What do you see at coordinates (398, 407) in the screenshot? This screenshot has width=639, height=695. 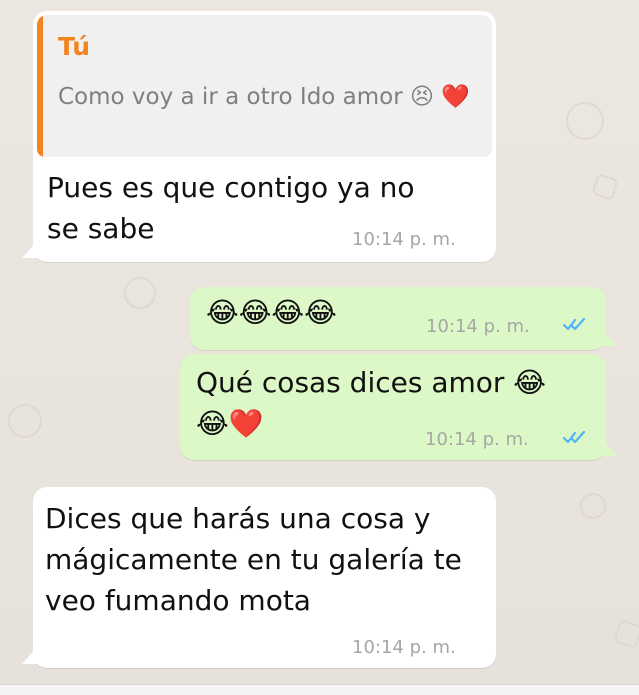 I see `outgoing-message-bubble: Qué cosas dices amor 😂 😂❤️ 10:14 p. m.` at bounding box center [398, 407].